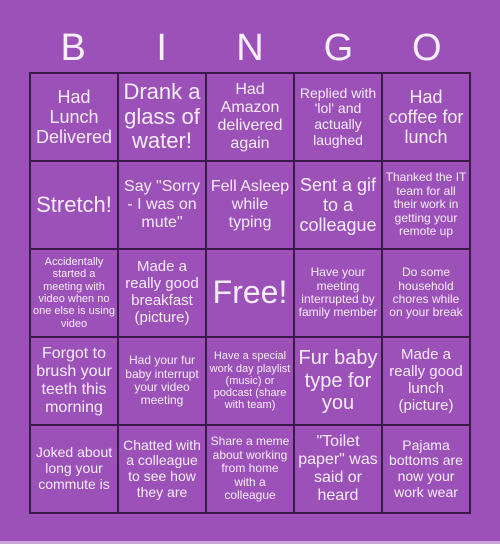  I want to click on free-space-cell: Free!, so click(250, 293).